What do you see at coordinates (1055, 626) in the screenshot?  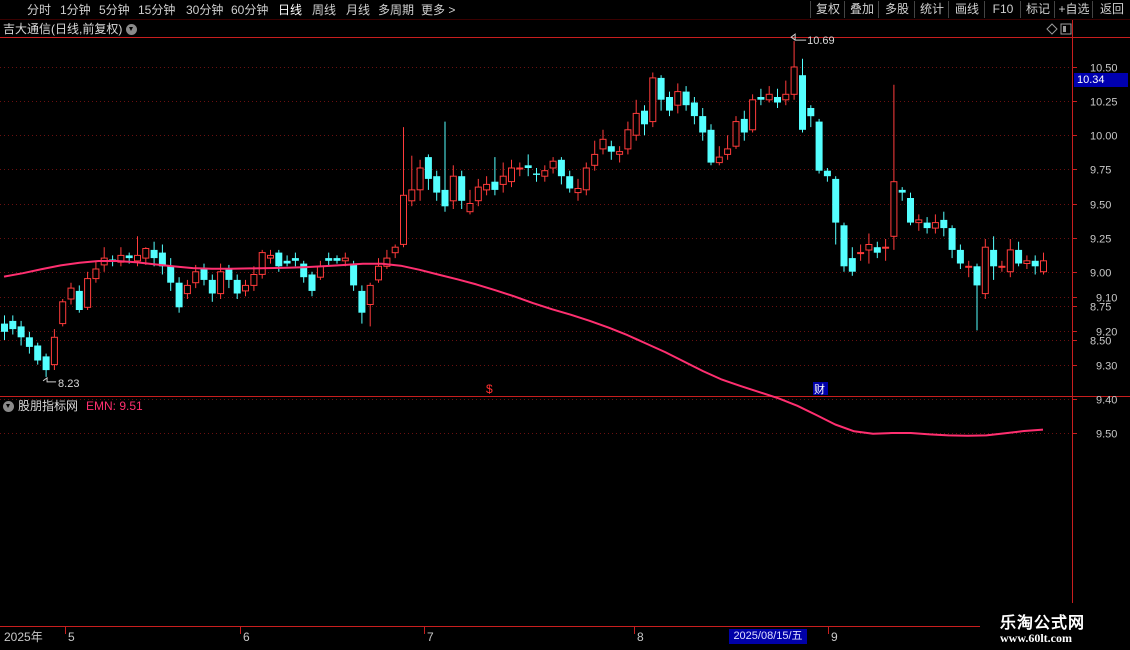 I see `watermark: 乐淘公式网 www.60lt.com` at bounding box center [1055, 626].